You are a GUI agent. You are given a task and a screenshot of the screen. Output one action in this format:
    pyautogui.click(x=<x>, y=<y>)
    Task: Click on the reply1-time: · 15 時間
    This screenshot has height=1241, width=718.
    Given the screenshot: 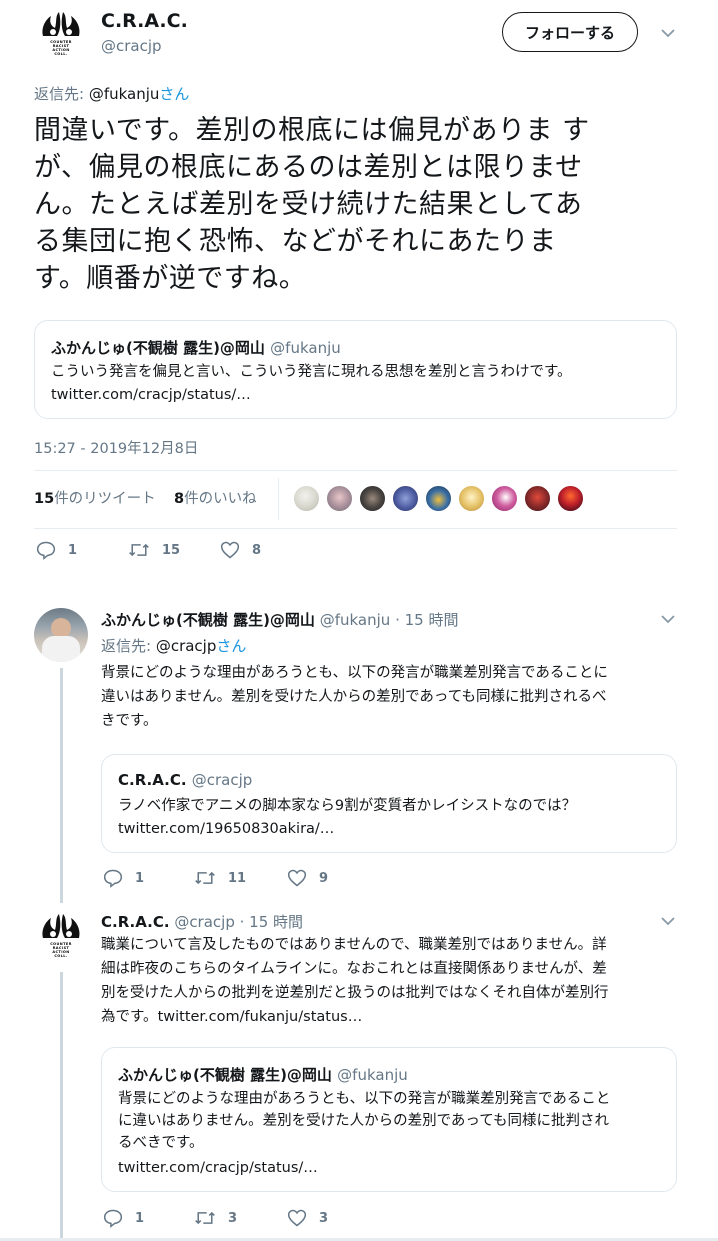 What is the action you would take?
    pyautogui.click(x=426, y=620)
    